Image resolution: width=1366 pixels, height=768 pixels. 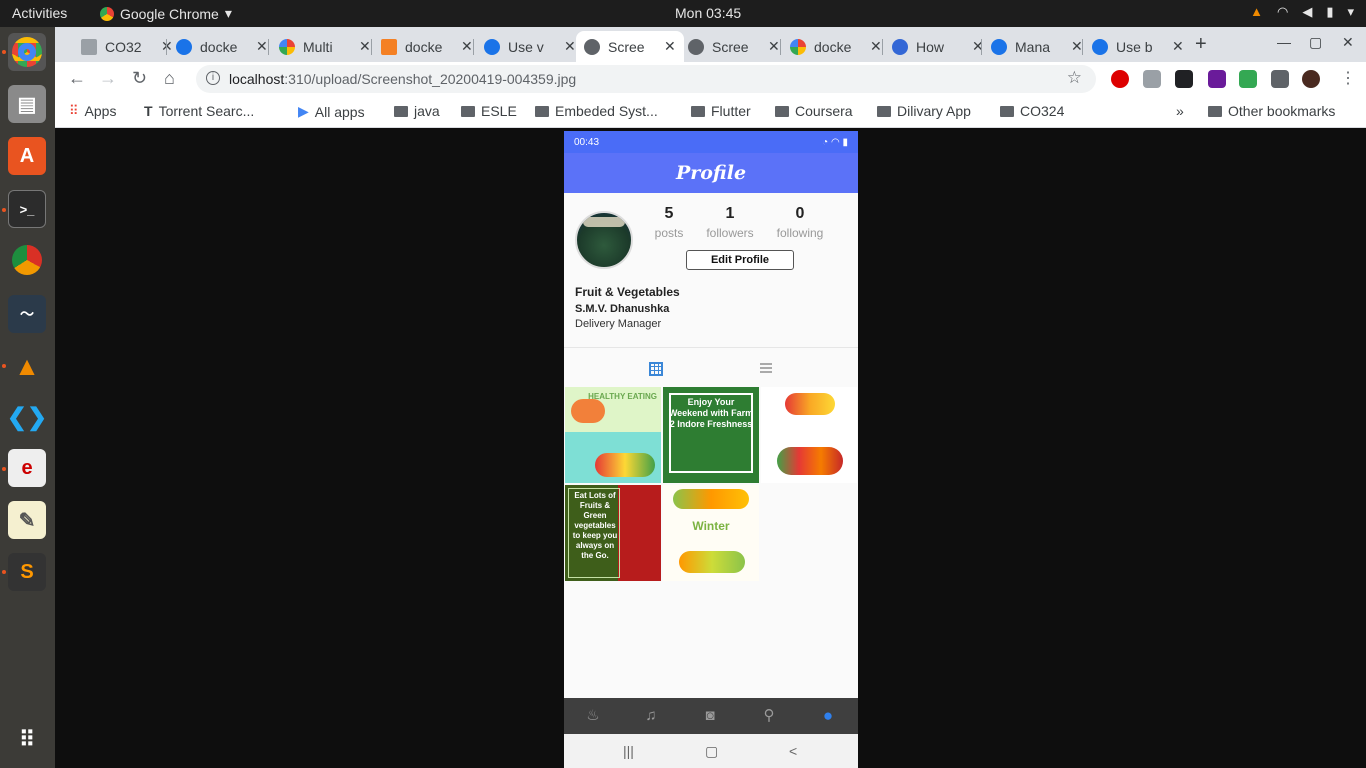 I want to click on dock-chrome-icon, so click(x=27, y=52).